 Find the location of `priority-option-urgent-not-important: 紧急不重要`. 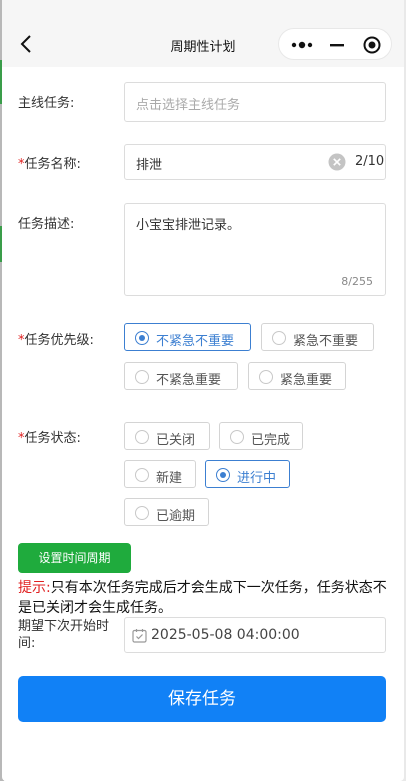

priority-option-urgent-not-important: 紧急不重要 is located at coordinates (317, 337).